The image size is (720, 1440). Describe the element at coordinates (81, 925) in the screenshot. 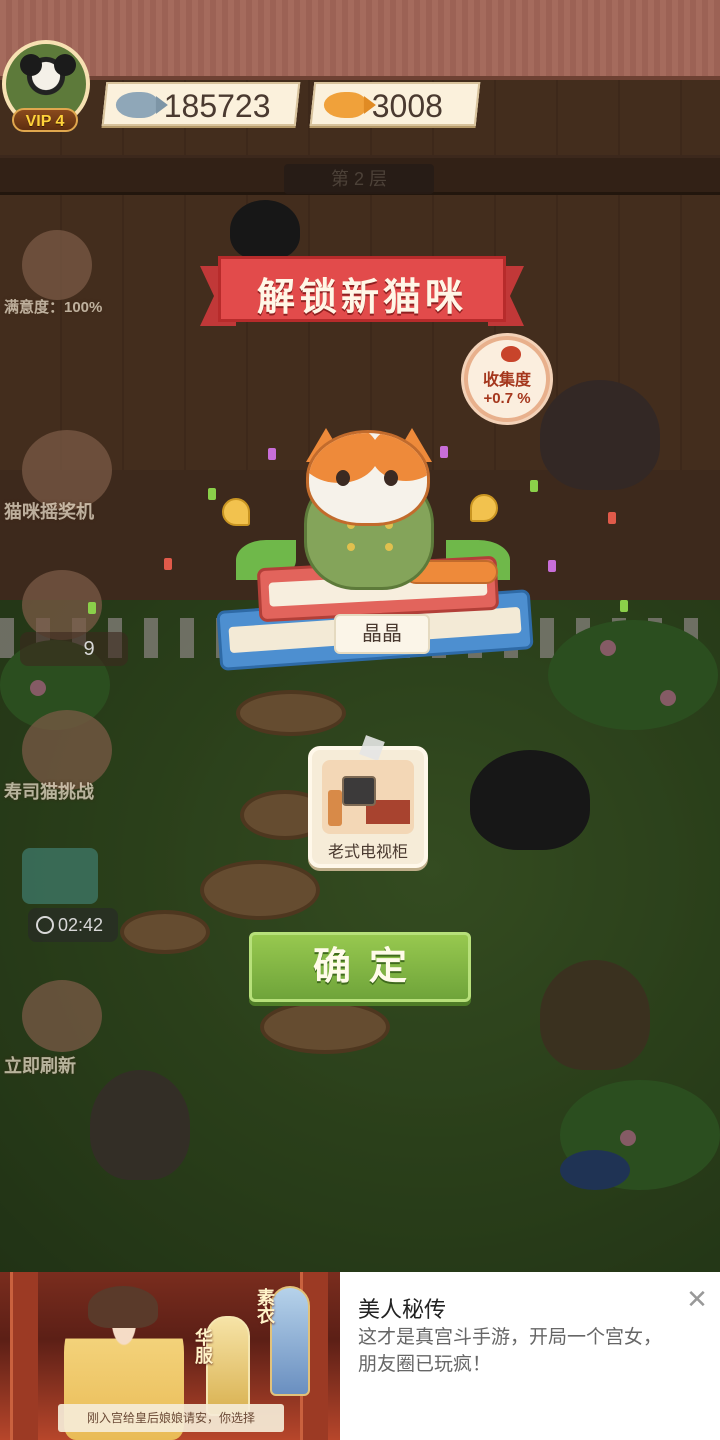

I see `timer-value: 02:42` at that location.